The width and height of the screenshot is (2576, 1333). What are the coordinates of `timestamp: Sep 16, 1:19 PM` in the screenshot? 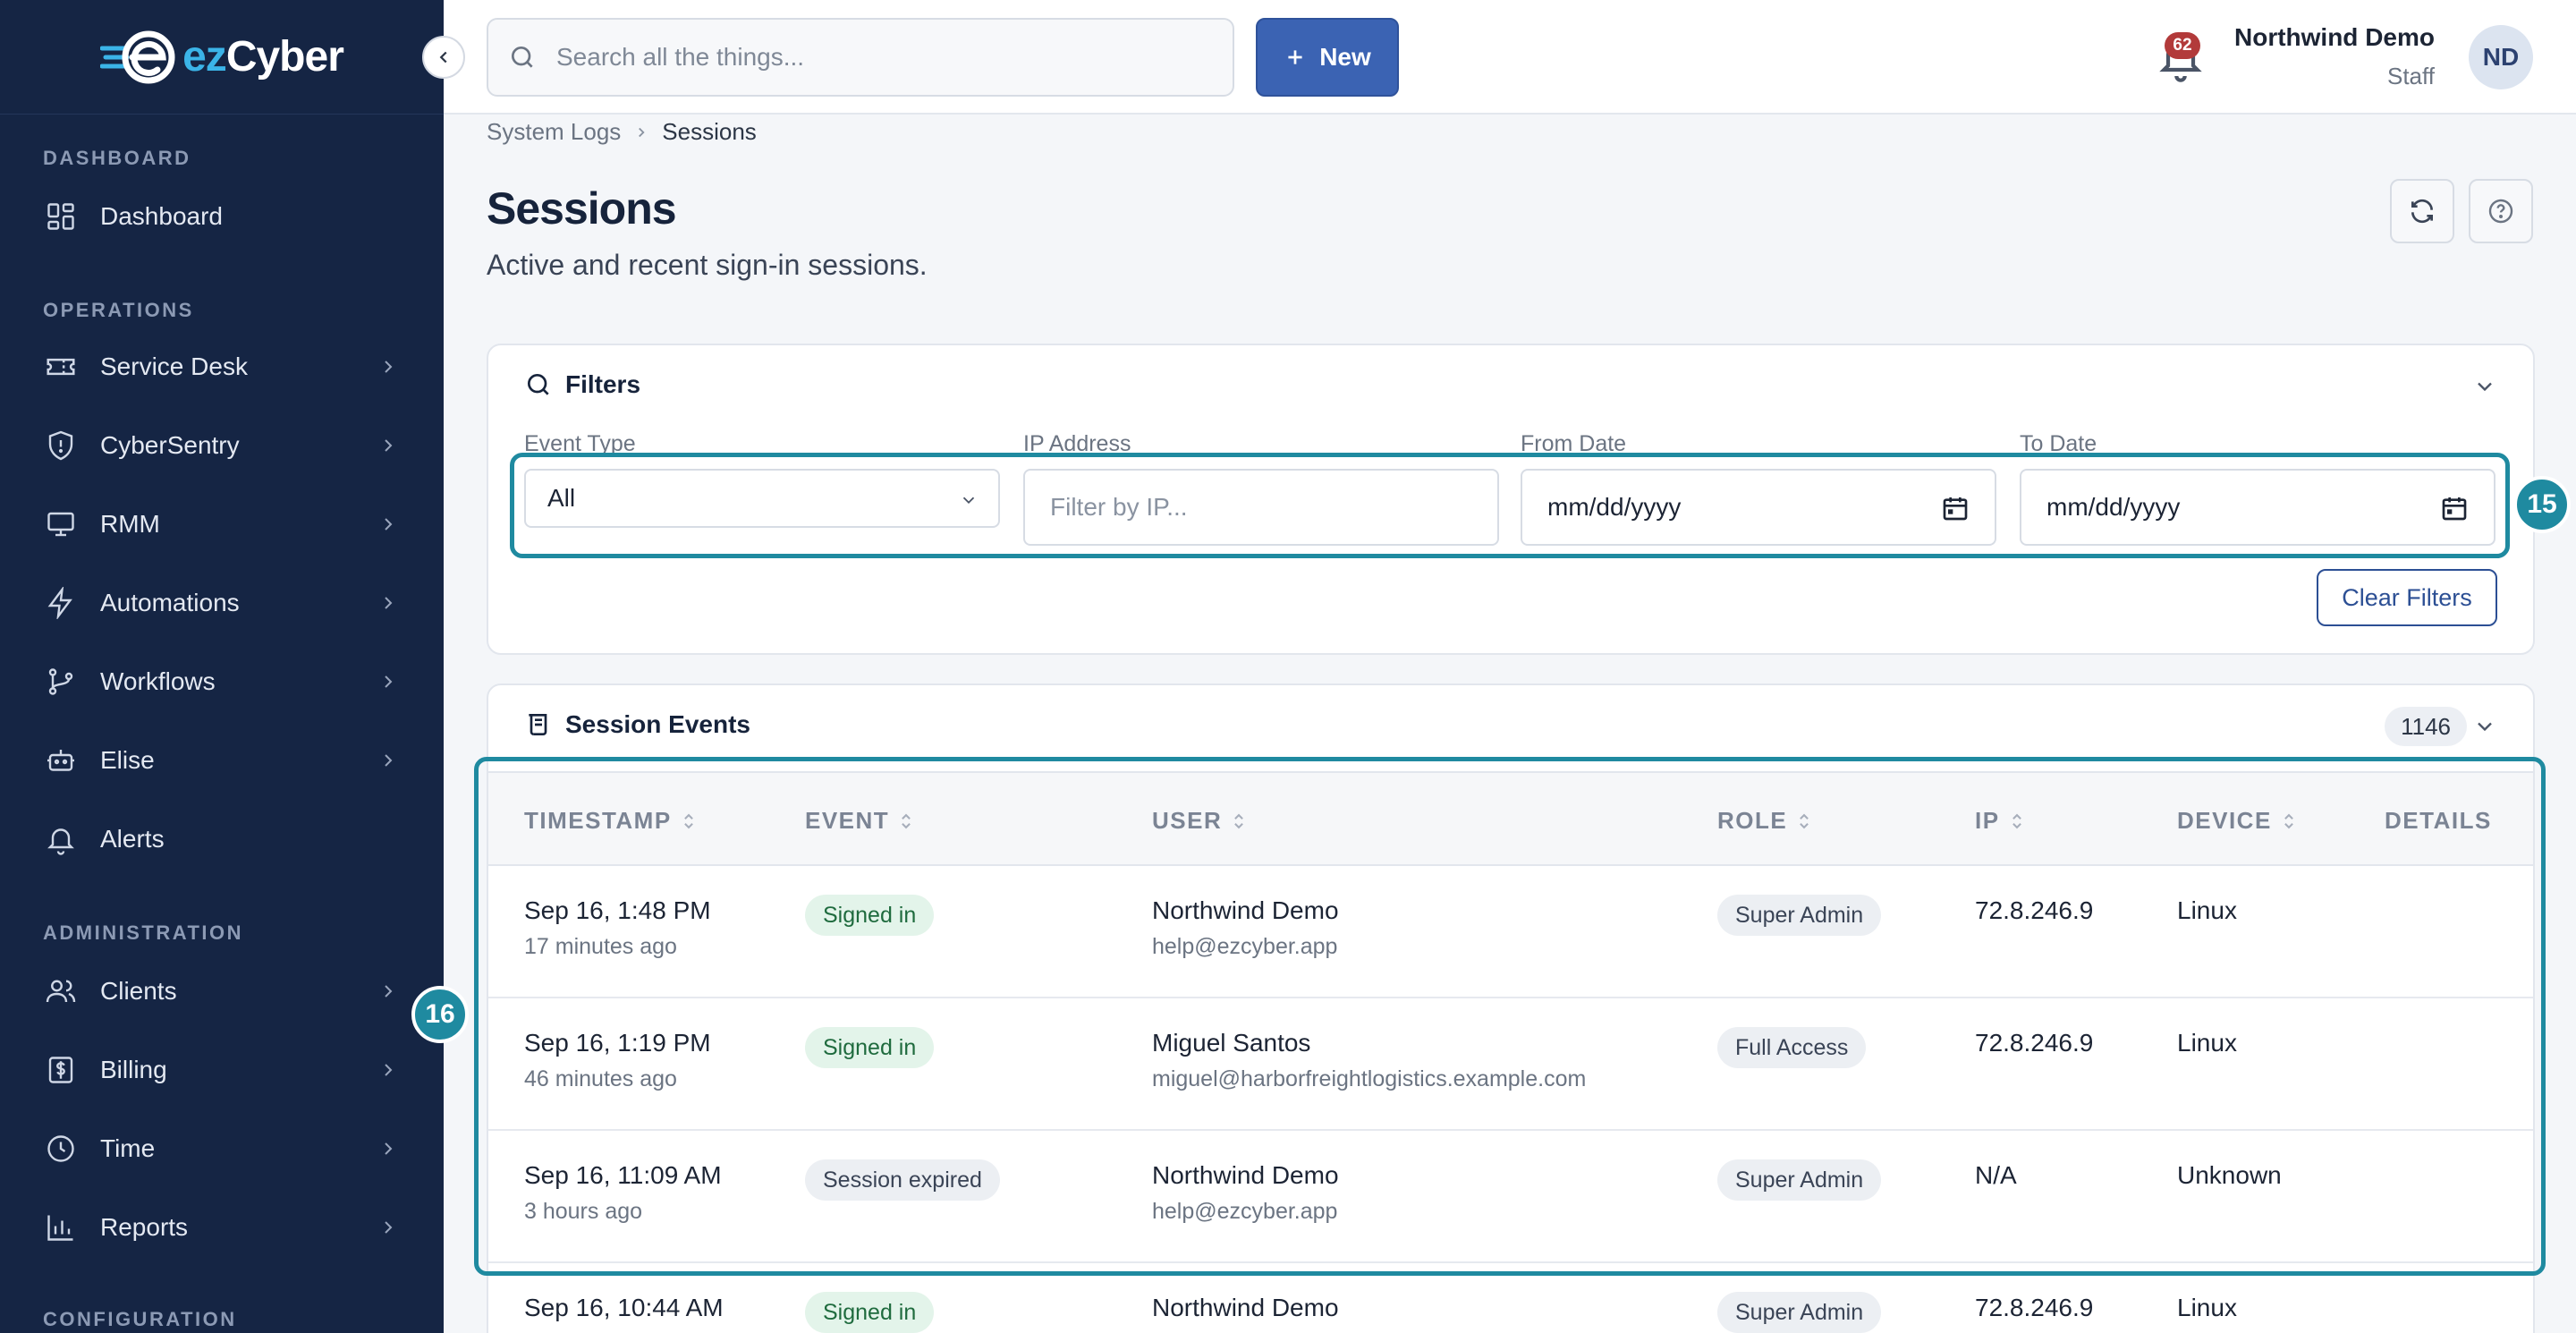 It's located at (617, 1043).